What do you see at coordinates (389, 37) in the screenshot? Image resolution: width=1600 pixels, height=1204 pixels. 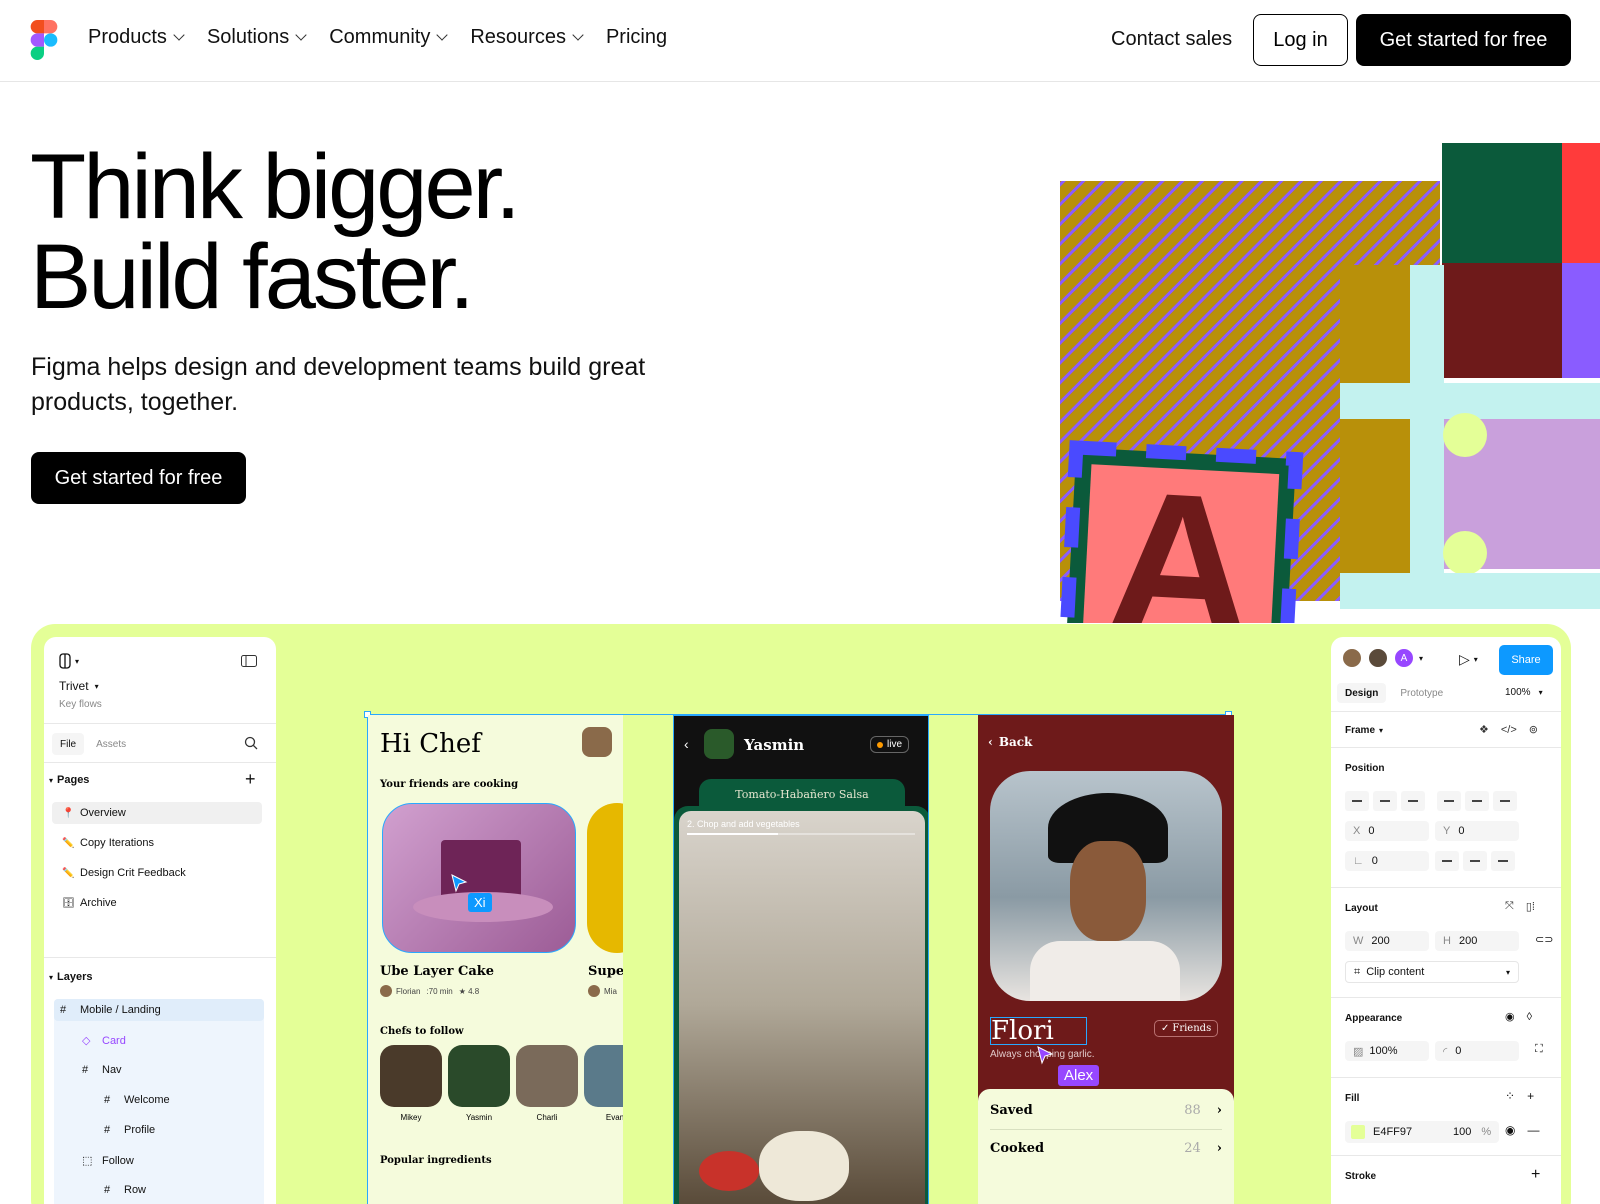 I see `nav-community: Community` at bounding box center [389, 37].